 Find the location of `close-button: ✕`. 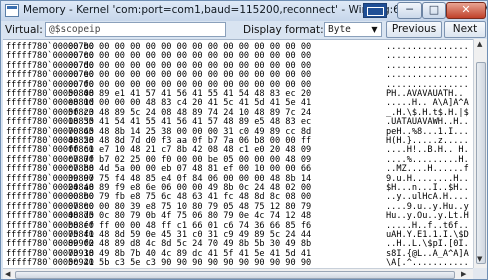

close-button: ✕ is located at coordinates (466, 10).